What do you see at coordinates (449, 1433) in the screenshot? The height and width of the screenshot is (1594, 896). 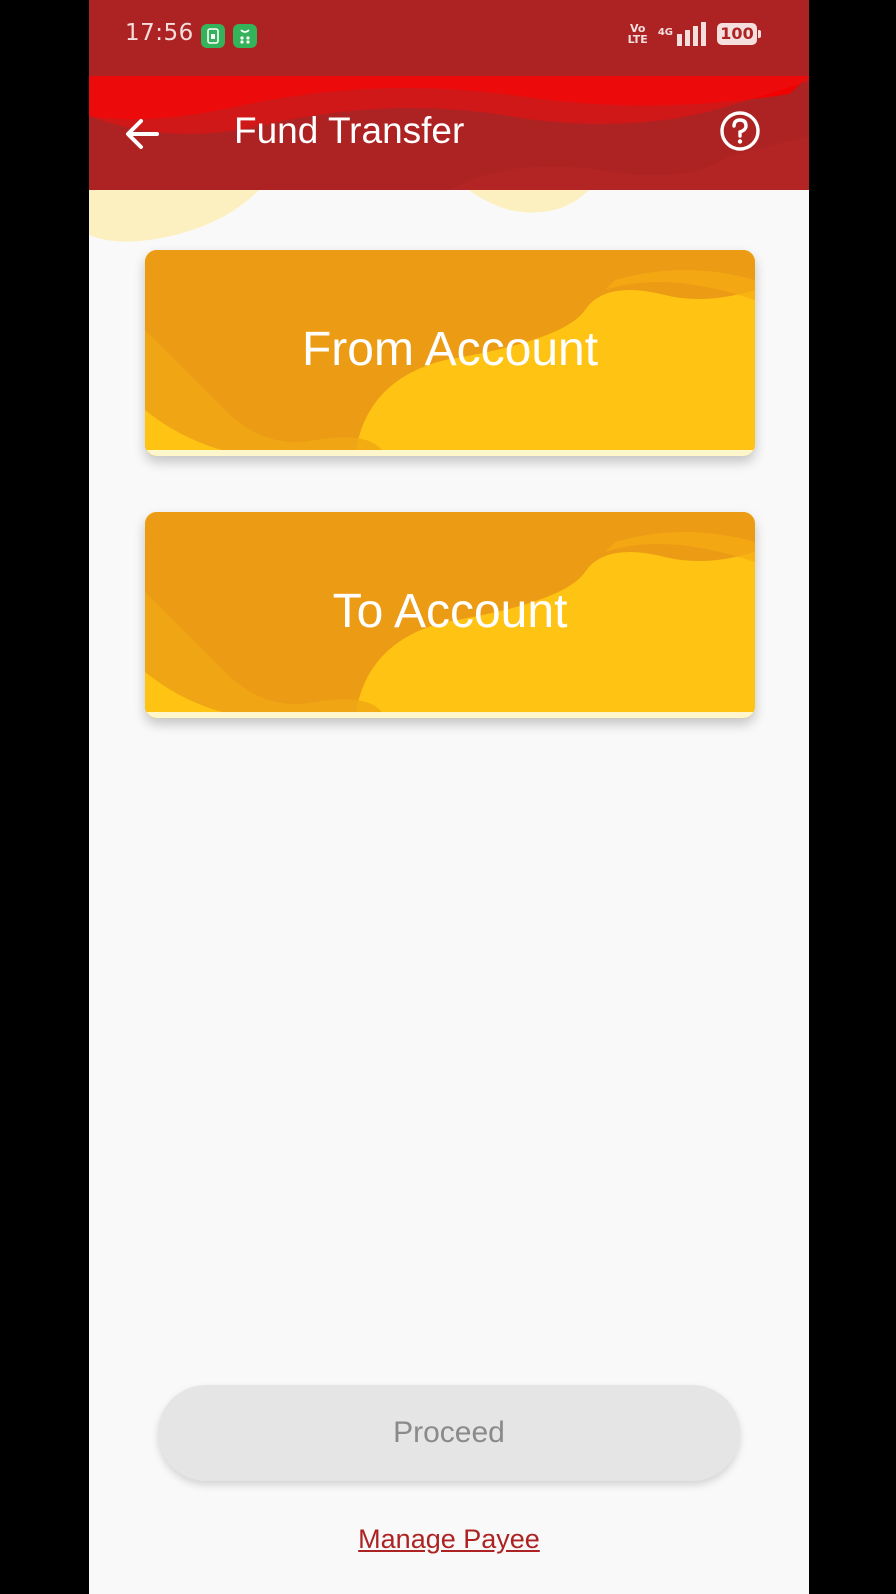 I see `proceed-button: Proceed` at bounding box center [449, 1433].